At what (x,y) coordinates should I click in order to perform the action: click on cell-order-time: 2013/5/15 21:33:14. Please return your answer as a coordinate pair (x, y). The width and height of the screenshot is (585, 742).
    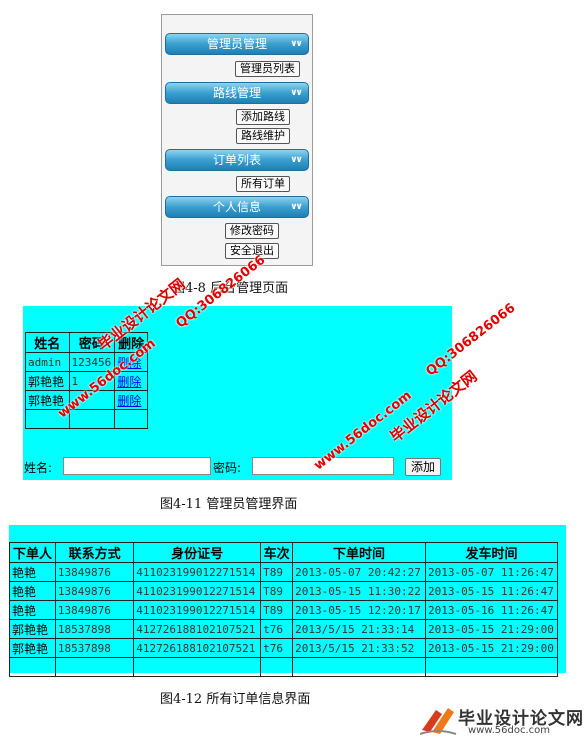
    Looking at the image, I should click on (359, 629).